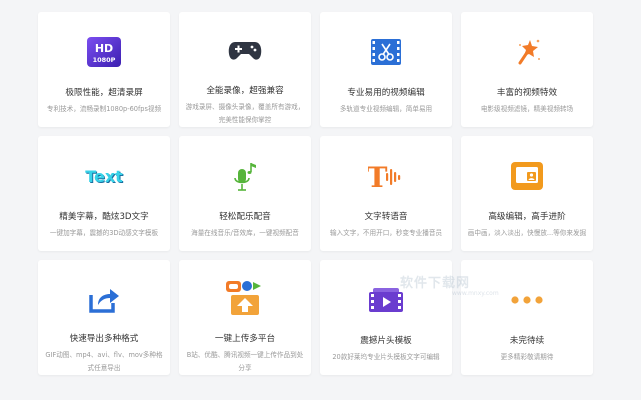 This screenshot has height=400, width=641. Describe the element at coordinates (527, 233) in the screenshot. I see `feature-desc: 画中画，淡入淡出，快慢放...等你来发掘` at that location.